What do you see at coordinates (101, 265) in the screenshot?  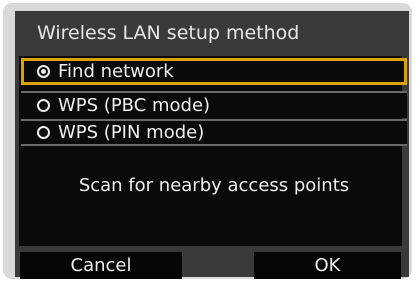 I see `cancel-button: Cancel` at bounding box center [101, 265].